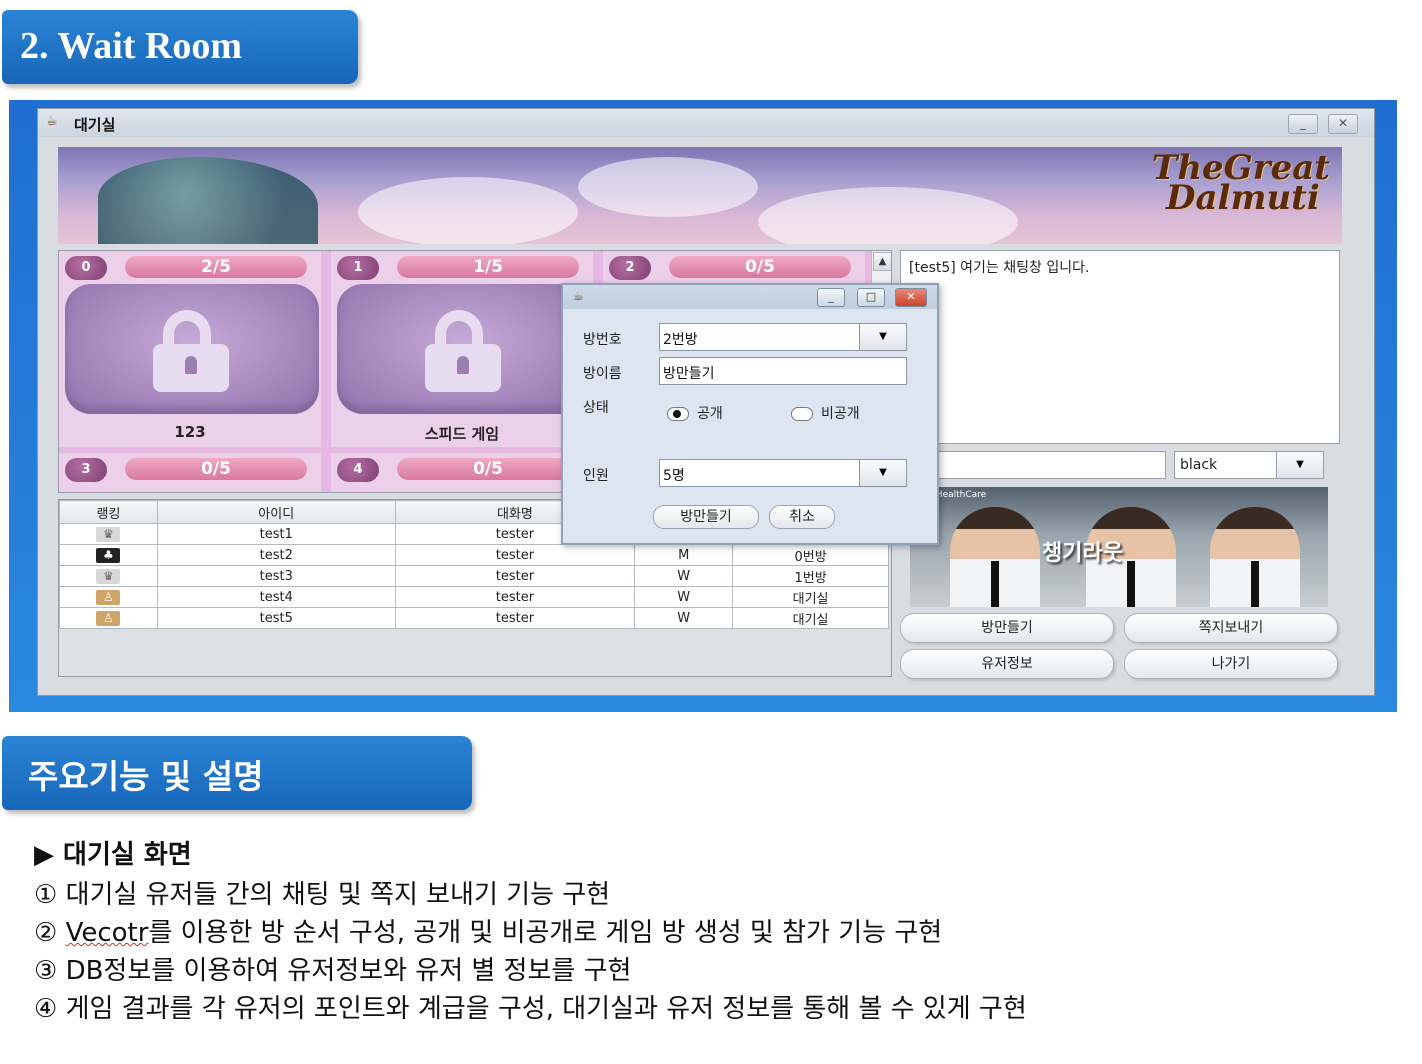 This screenshot has height=1064, width=1422. What do you see at coordinates (46, 971) in the screenshot?
I see `line-marker: ③` at bounding box center [46, 971].